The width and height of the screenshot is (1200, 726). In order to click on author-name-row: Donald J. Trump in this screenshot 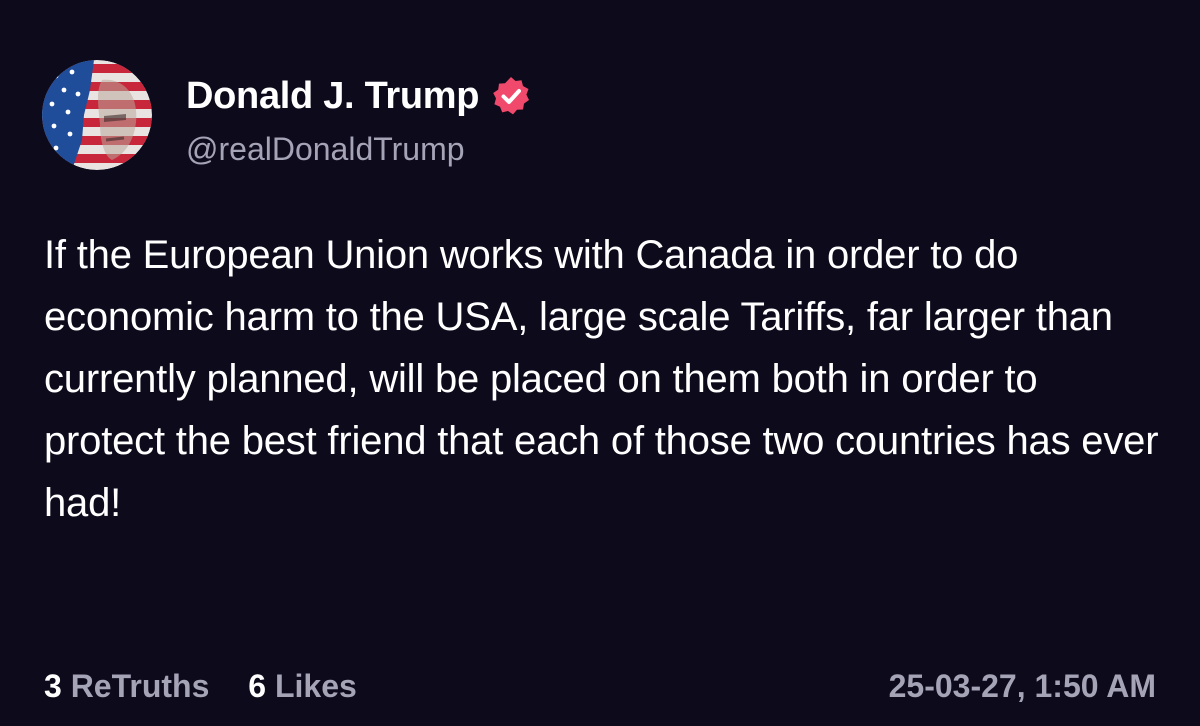, I will do `click(359, 96)`.